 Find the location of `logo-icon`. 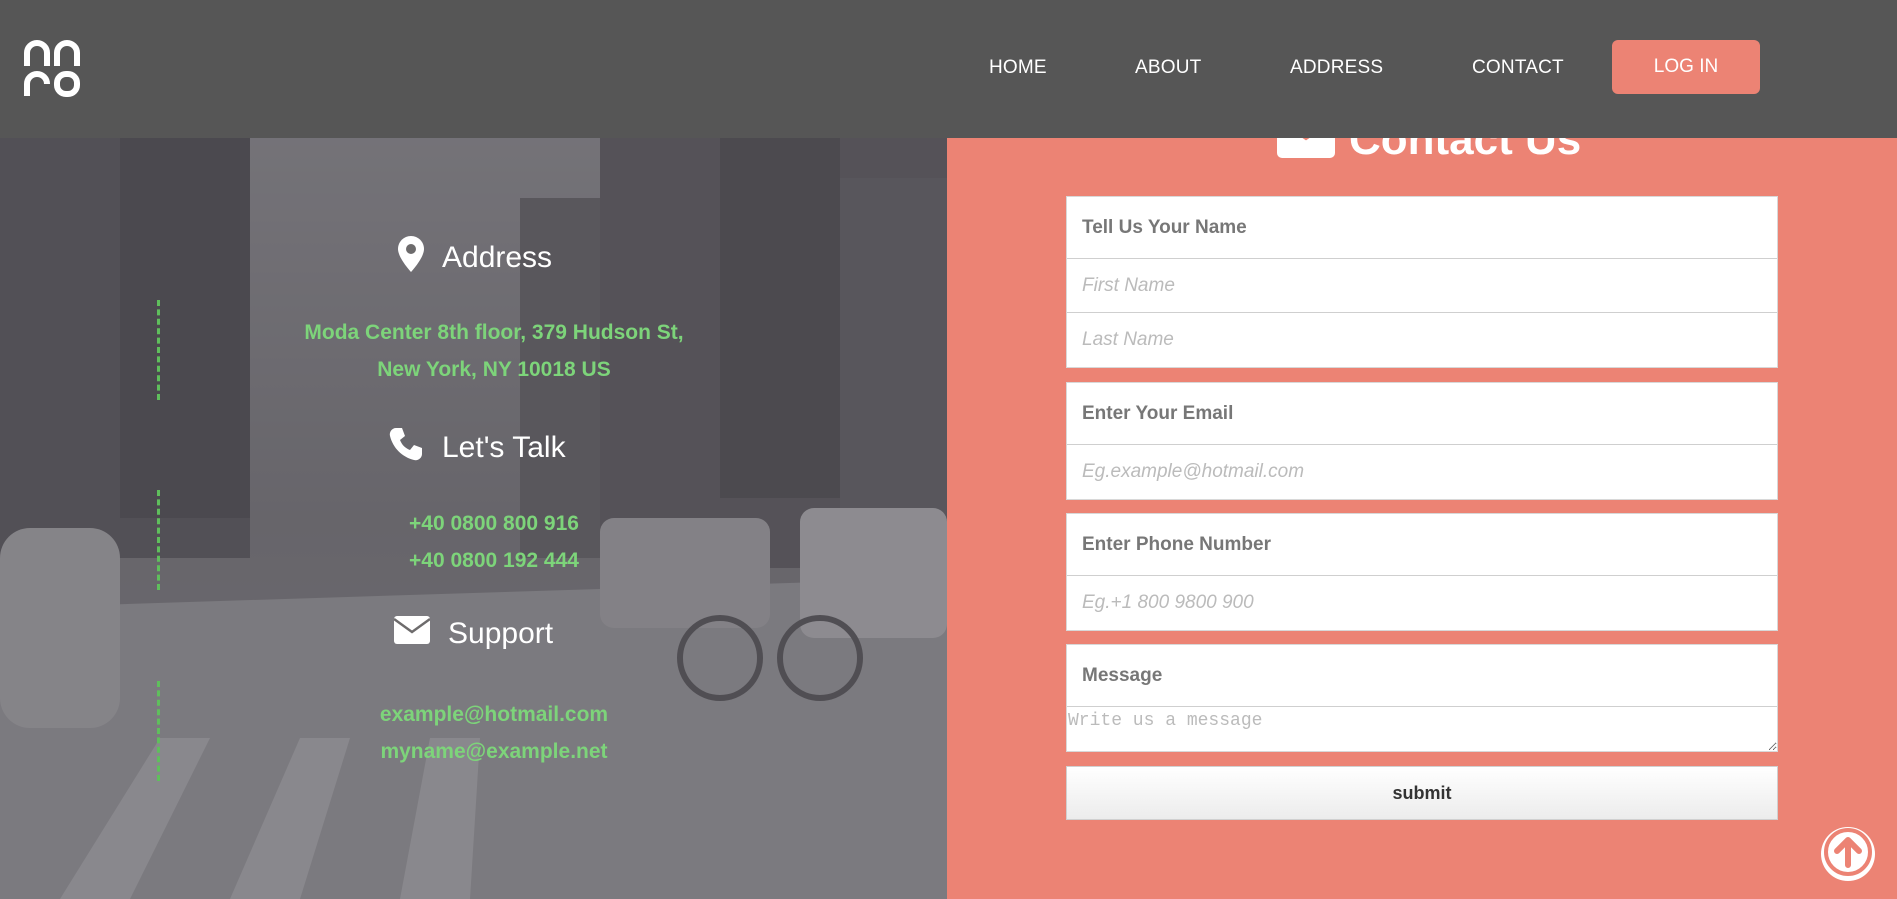

logo-icon is located at coordinates (53, 69).